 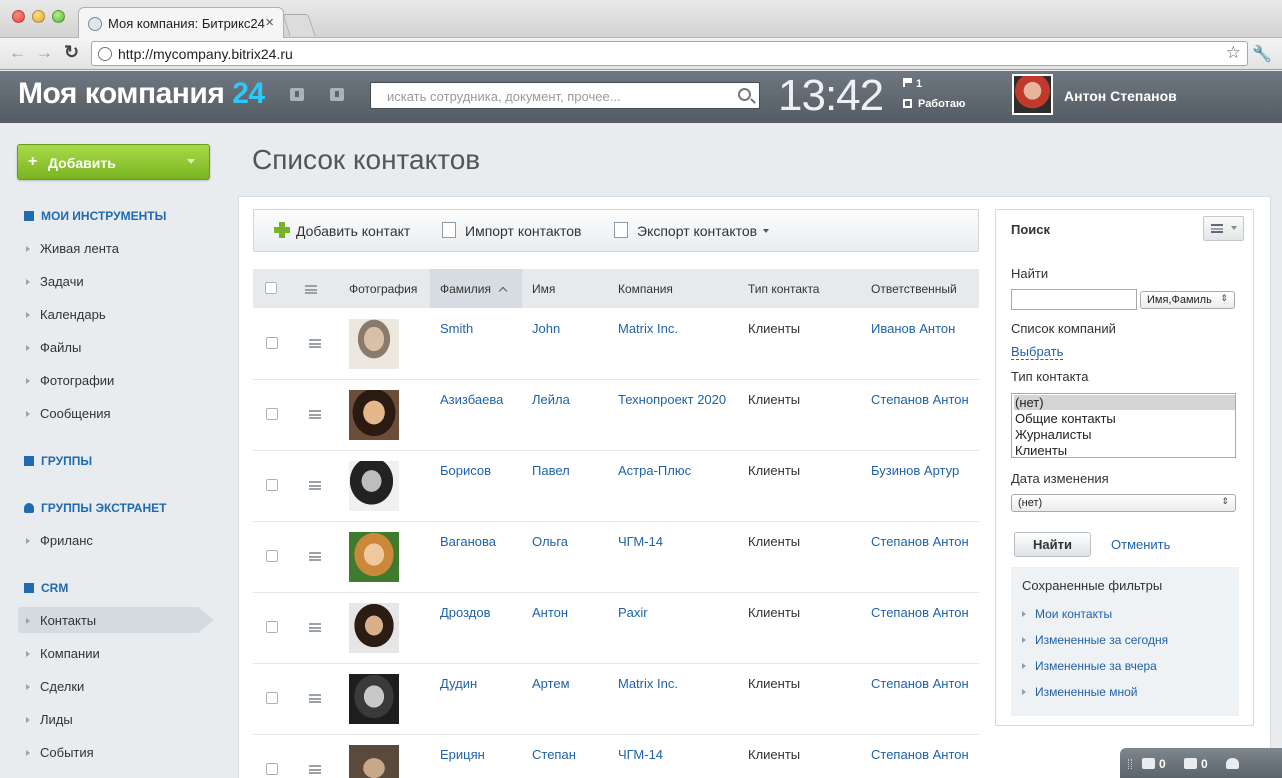 What do you see at coordinates (1154, 764) in the screenshot?
I see `messages-counter: 0` at bounding box center [1154, 764].